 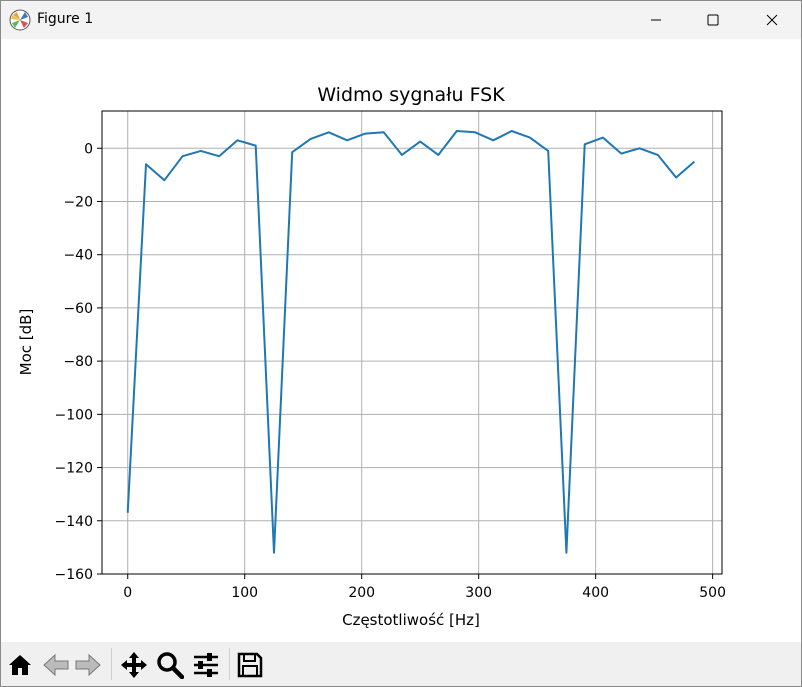 What do you see at coordinates (595, 593) in the screenshot?
I see `x-tick-label: 400` at bounding box center [595, 593].